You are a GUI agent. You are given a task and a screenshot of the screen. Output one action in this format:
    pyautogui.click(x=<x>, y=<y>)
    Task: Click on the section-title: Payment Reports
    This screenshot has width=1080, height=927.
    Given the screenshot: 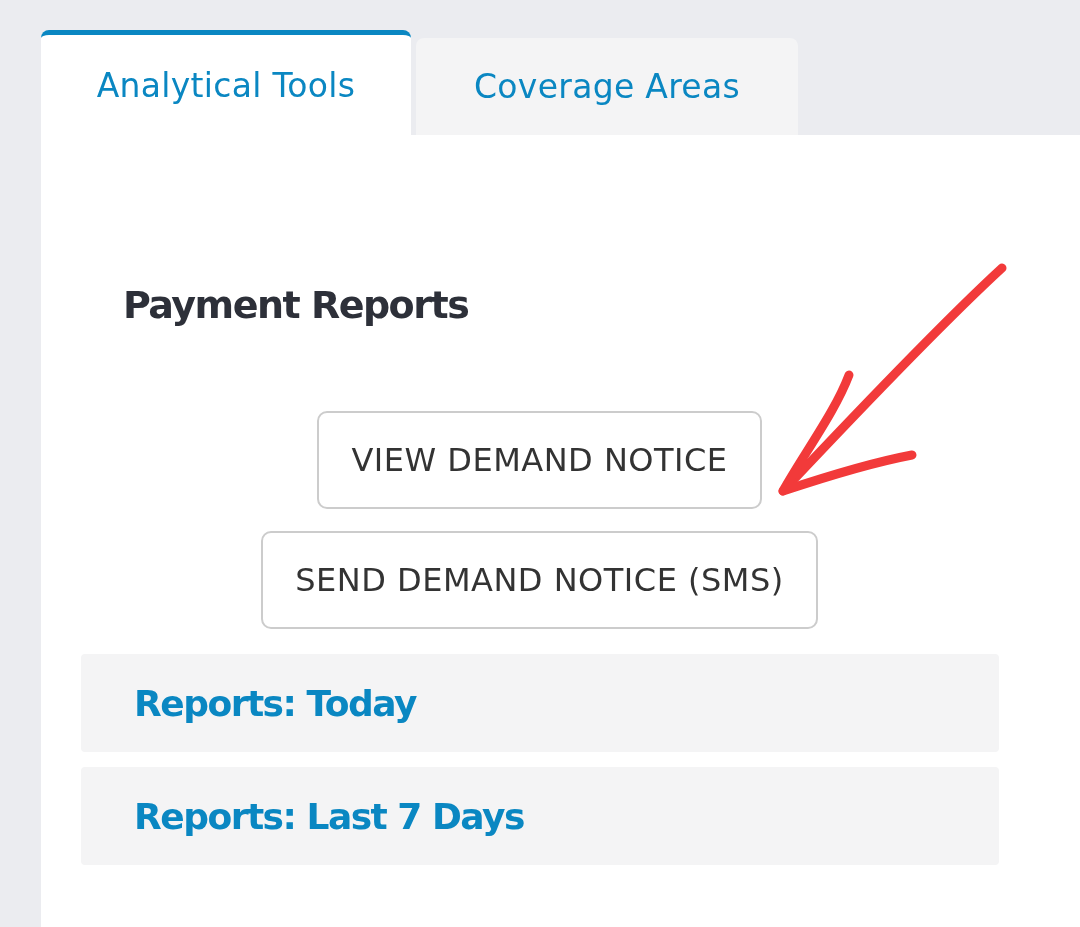 What is the action you would take?
    pyautogui.click(x=296, y=305)
    